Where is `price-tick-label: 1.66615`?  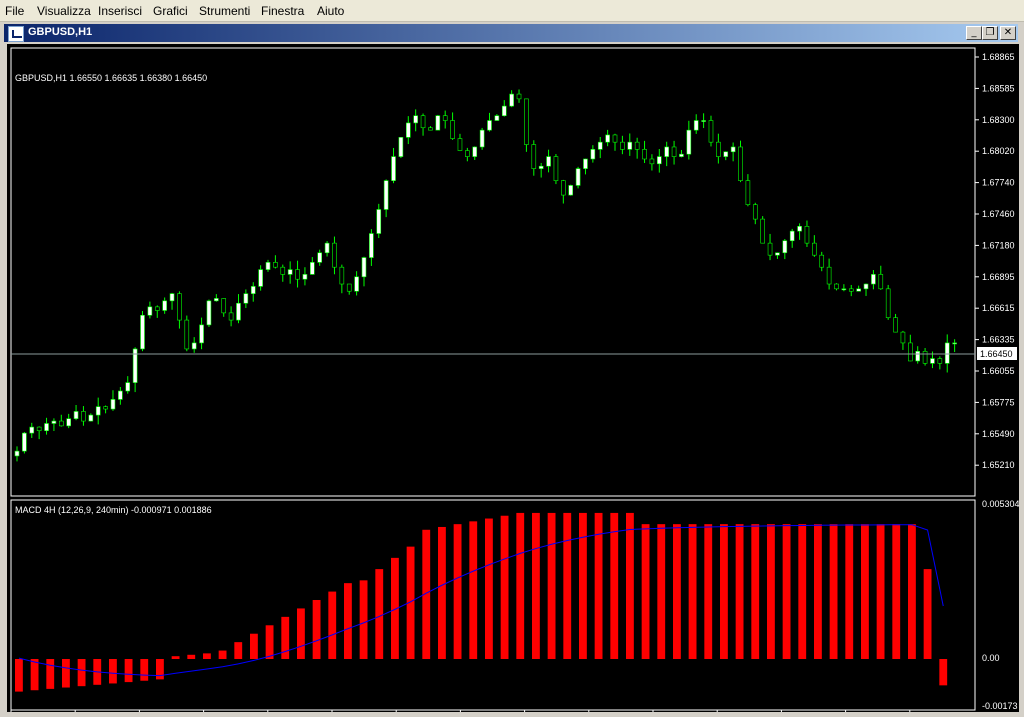 price-tick-label: 1.66615 is located at coordinates (998, 308).